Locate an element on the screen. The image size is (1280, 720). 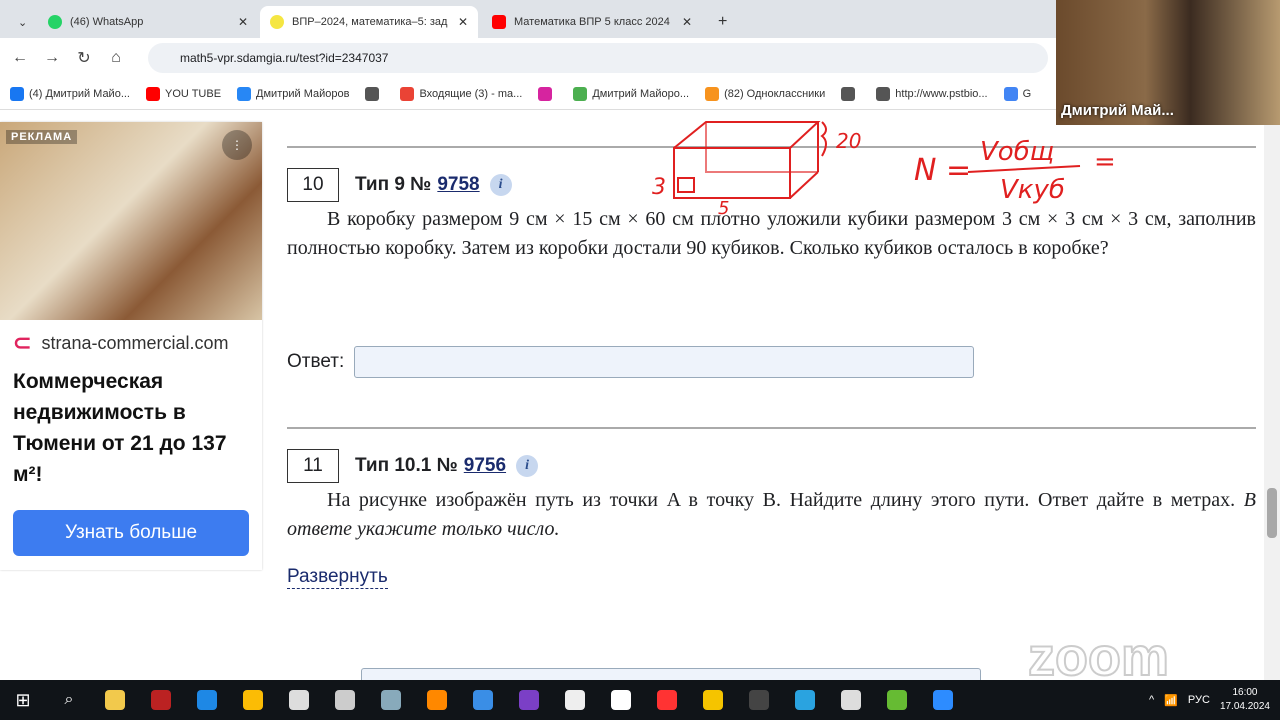
ad-site: ⊂ strana-commercial.com is located at coordinates (131, 343).